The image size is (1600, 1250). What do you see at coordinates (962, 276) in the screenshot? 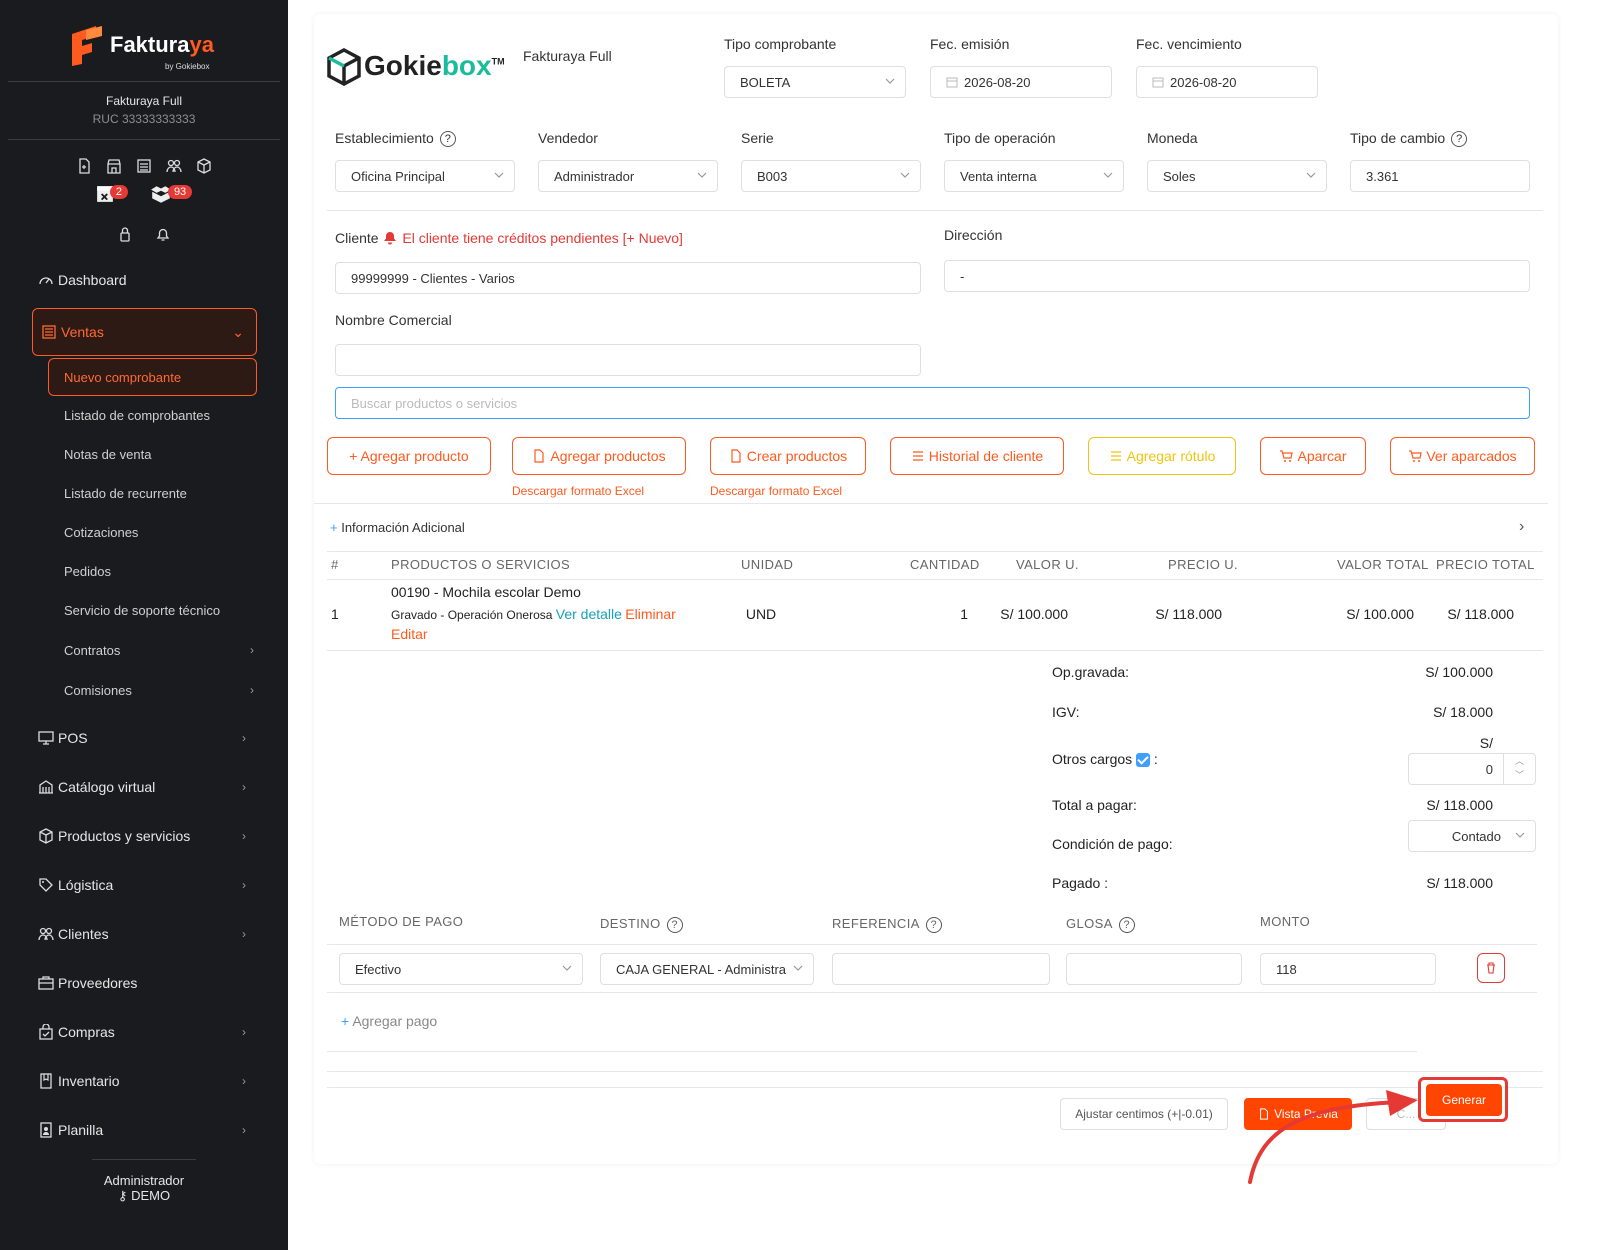
I see `input-value: -` at bounding box center [962, 276].